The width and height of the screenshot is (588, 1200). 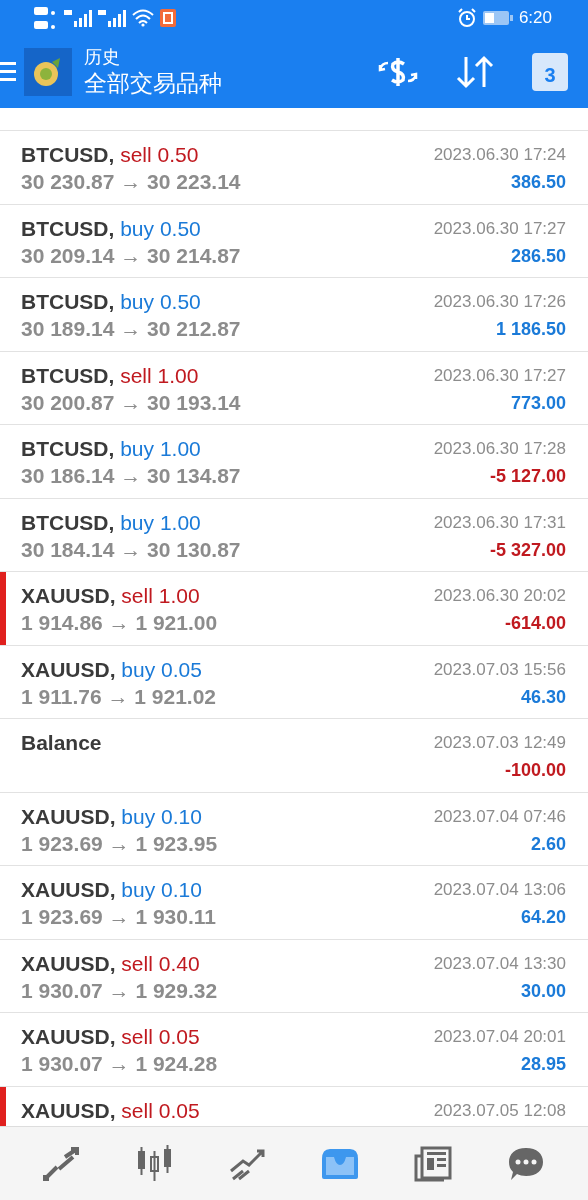 What do you see at coordinates (119, 990) in the screenshot?
I see `price-range: 1 930.07 → 1 929.32` at bounding box center [119, 990].